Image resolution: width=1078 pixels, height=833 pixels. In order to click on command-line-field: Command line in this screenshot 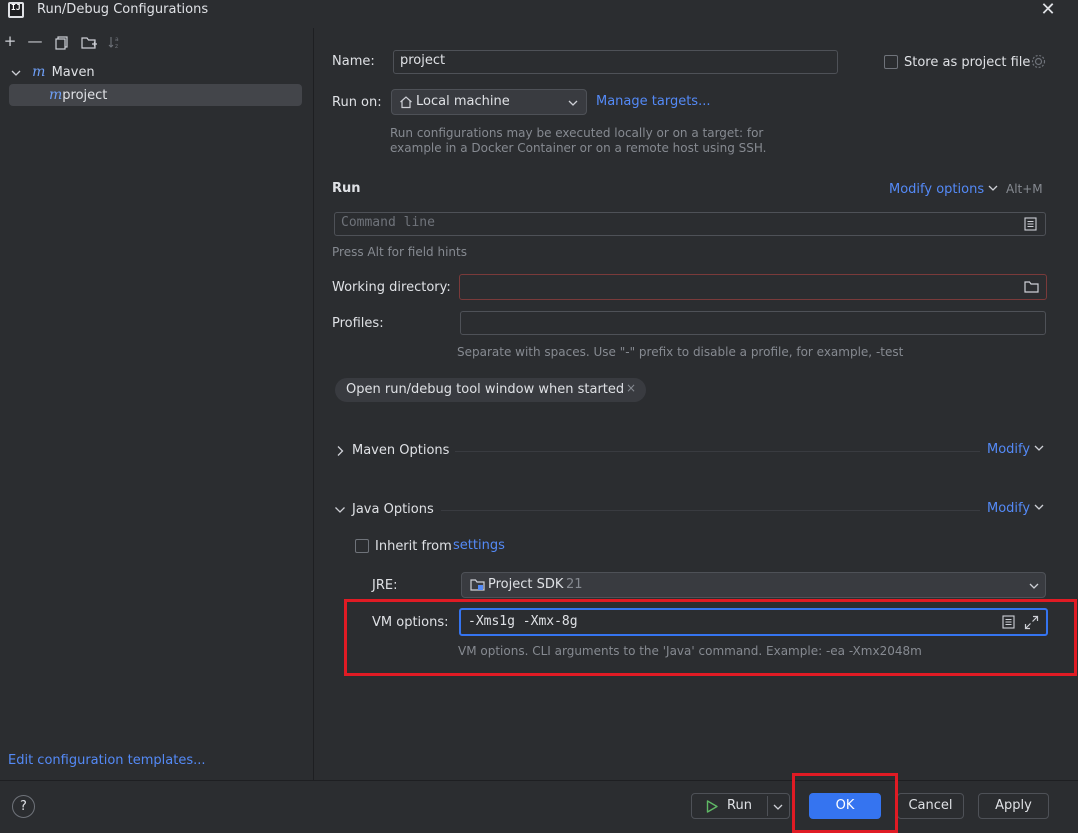, I will do `click(690, 224)`.